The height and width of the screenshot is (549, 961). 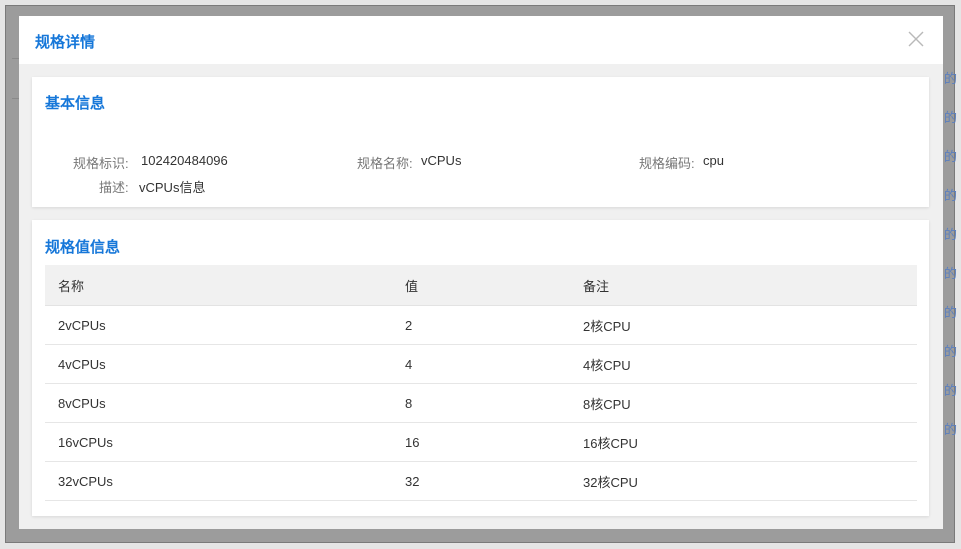 What do you see at coordinates (225, 481) in the screenshot?
I see `cell-name: 32vCPUs` at bounding box center [225, 481].